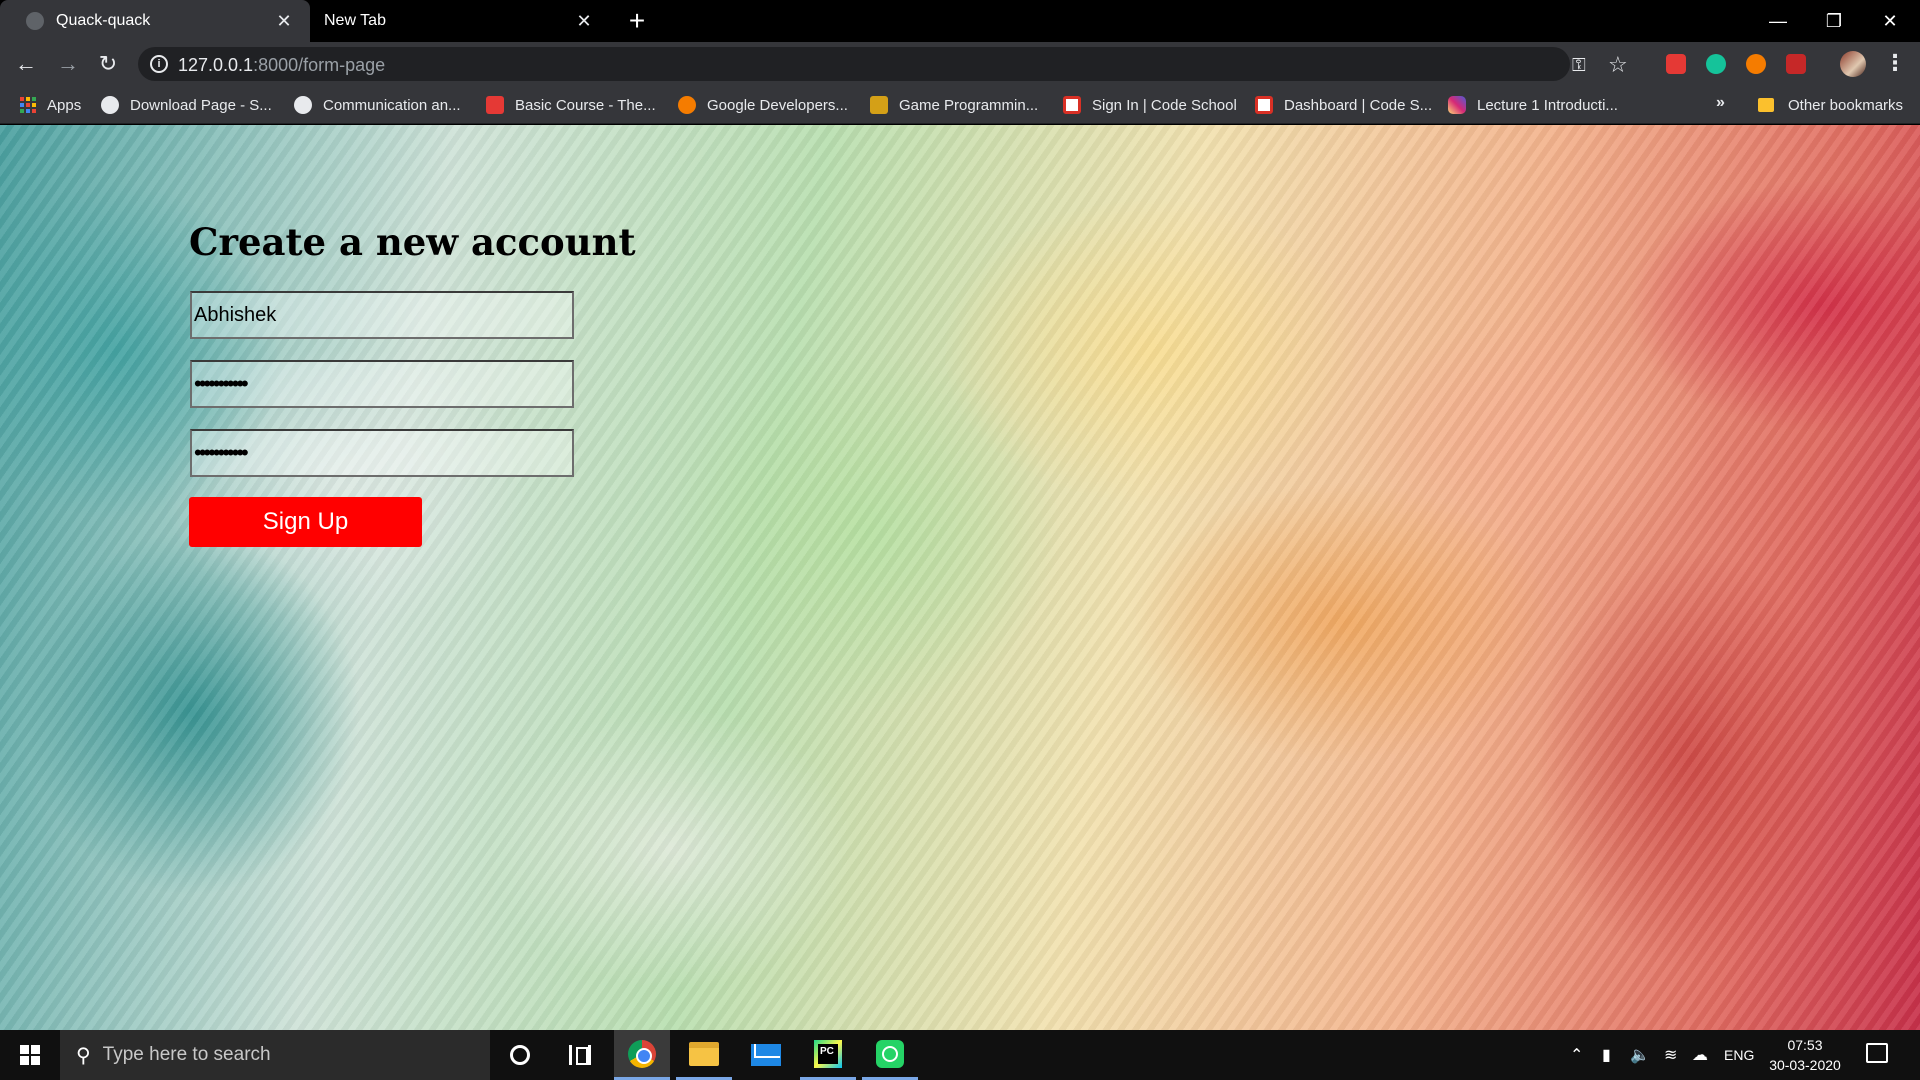  I want to click on windows-logo-icon, so click(30, 1055).